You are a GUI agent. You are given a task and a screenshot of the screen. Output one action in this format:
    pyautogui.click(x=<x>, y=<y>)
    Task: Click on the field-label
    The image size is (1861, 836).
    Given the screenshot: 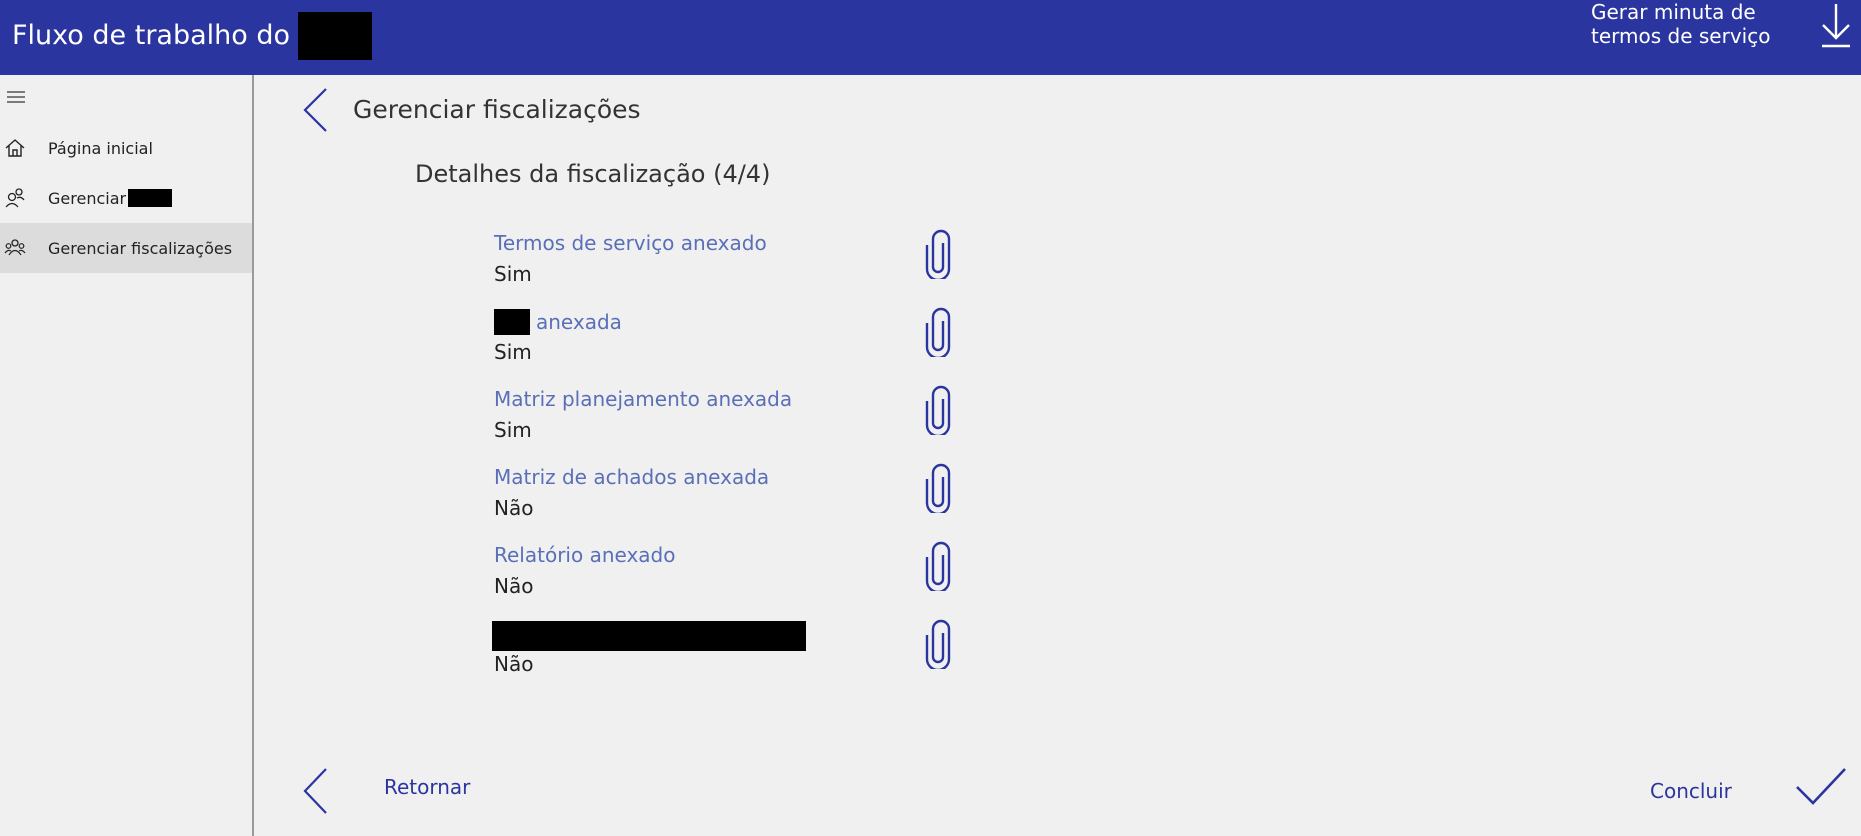 What is the action you would take?
    pyautogui.click(x=652, y=636)
    